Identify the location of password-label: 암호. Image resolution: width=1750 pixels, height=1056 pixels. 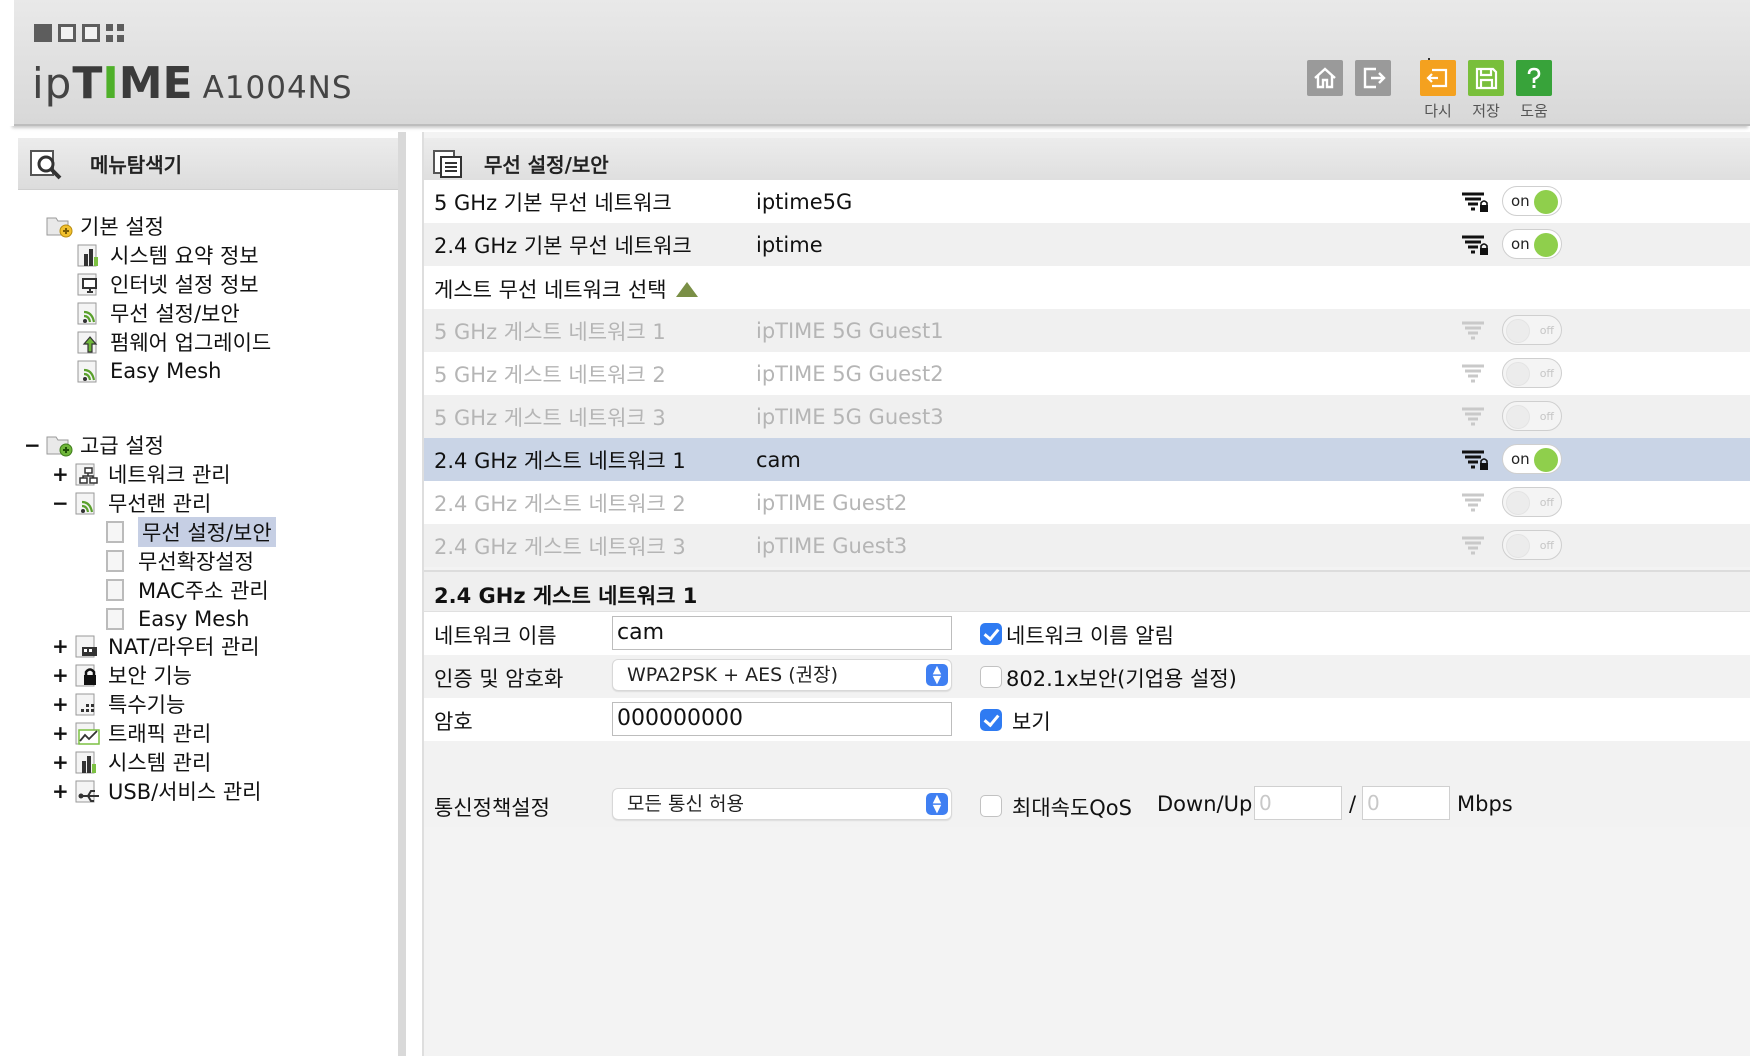
(453, 722).